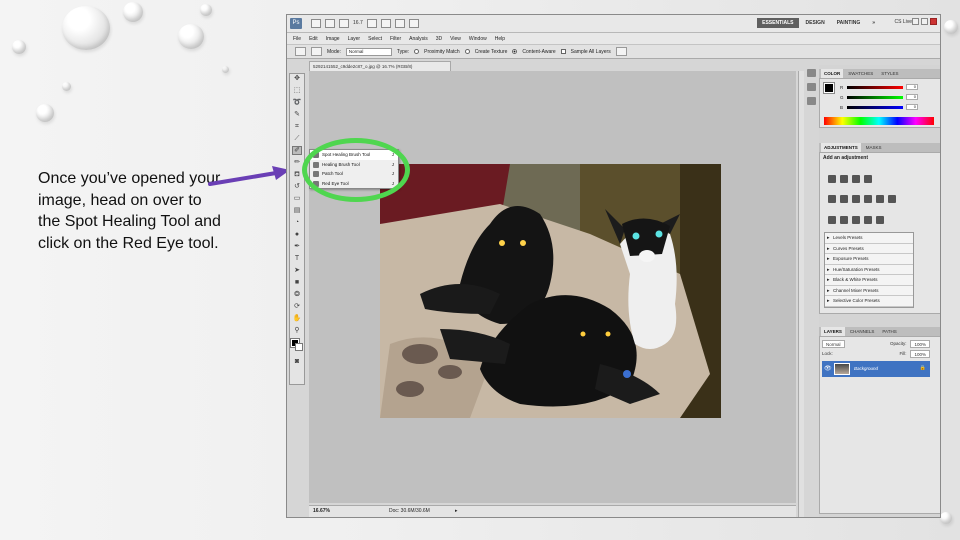 This screenshot has width=960, height=540. I want to click on type-content-aware-radio, so click(515, 51).